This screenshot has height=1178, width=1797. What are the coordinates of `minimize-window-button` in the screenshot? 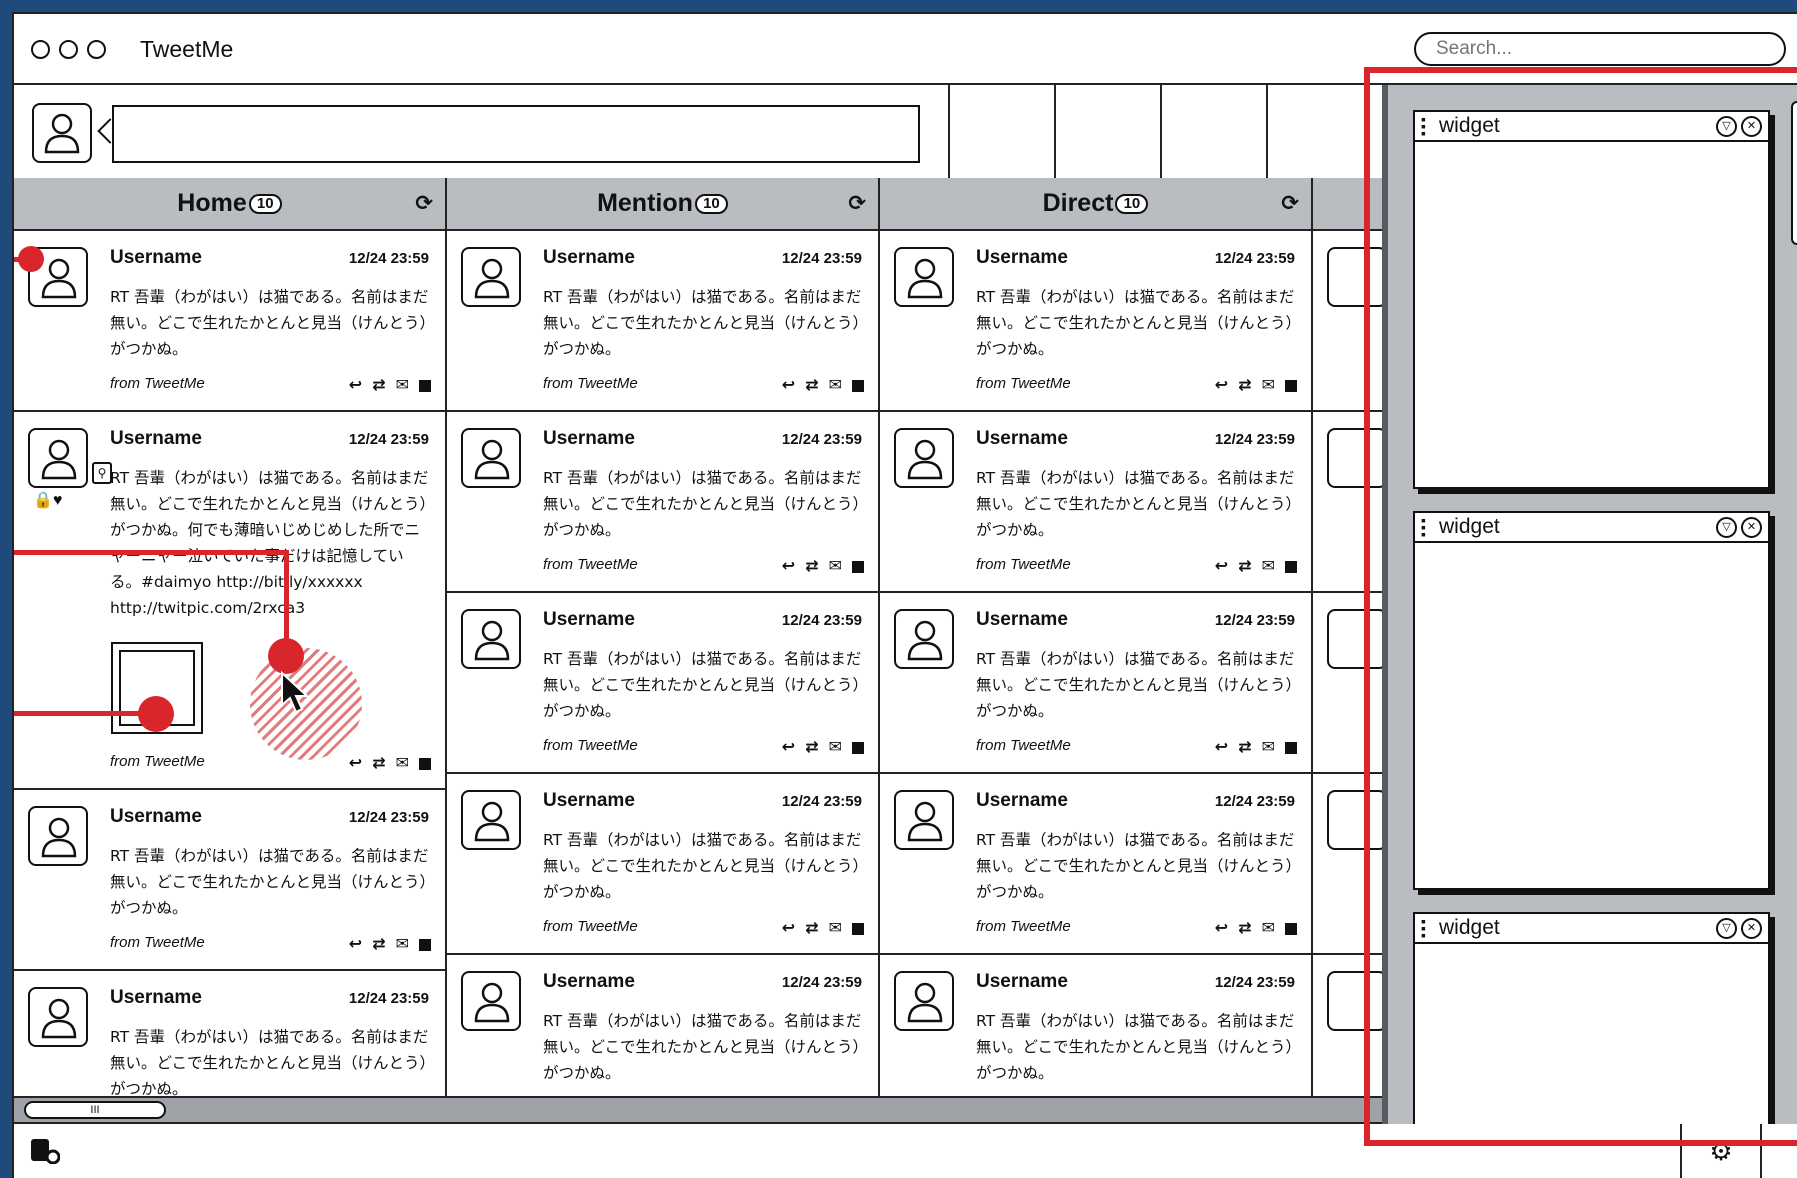 It's located at (68, 49).